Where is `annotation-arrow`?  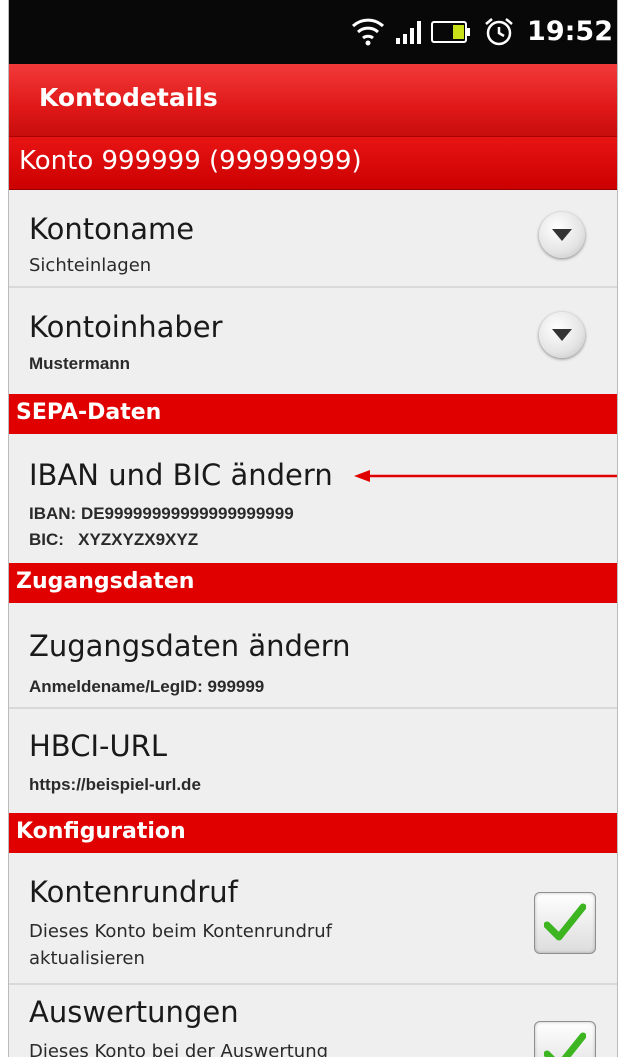
annotation-arrow is located at coordinates (485, 476).